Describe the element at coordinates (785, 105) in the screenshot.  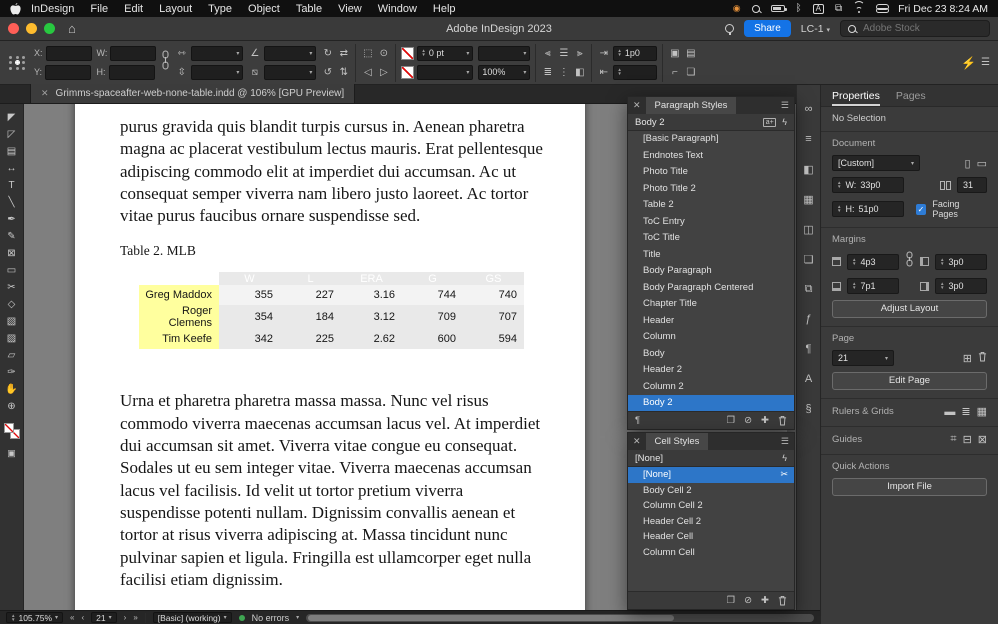
I see `panel-menu-icon: ☰` at that location.